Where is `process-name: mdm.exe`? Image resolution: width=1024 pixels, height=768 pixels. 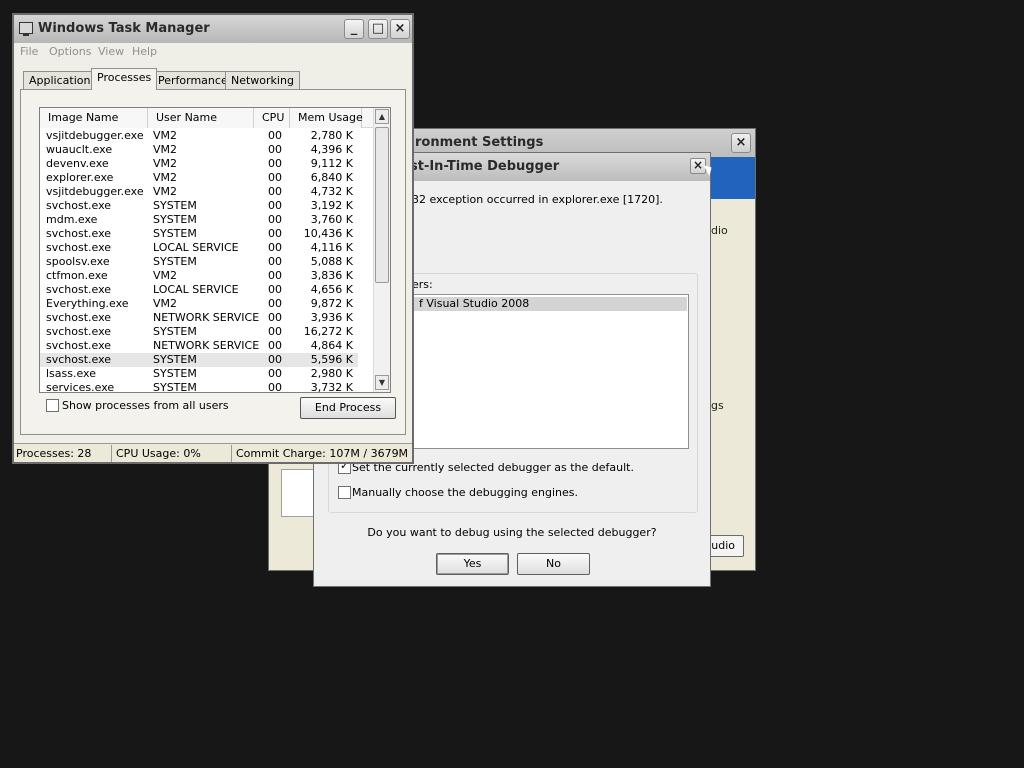 process-name: mdm.exe is located at coordinates (72, 219).